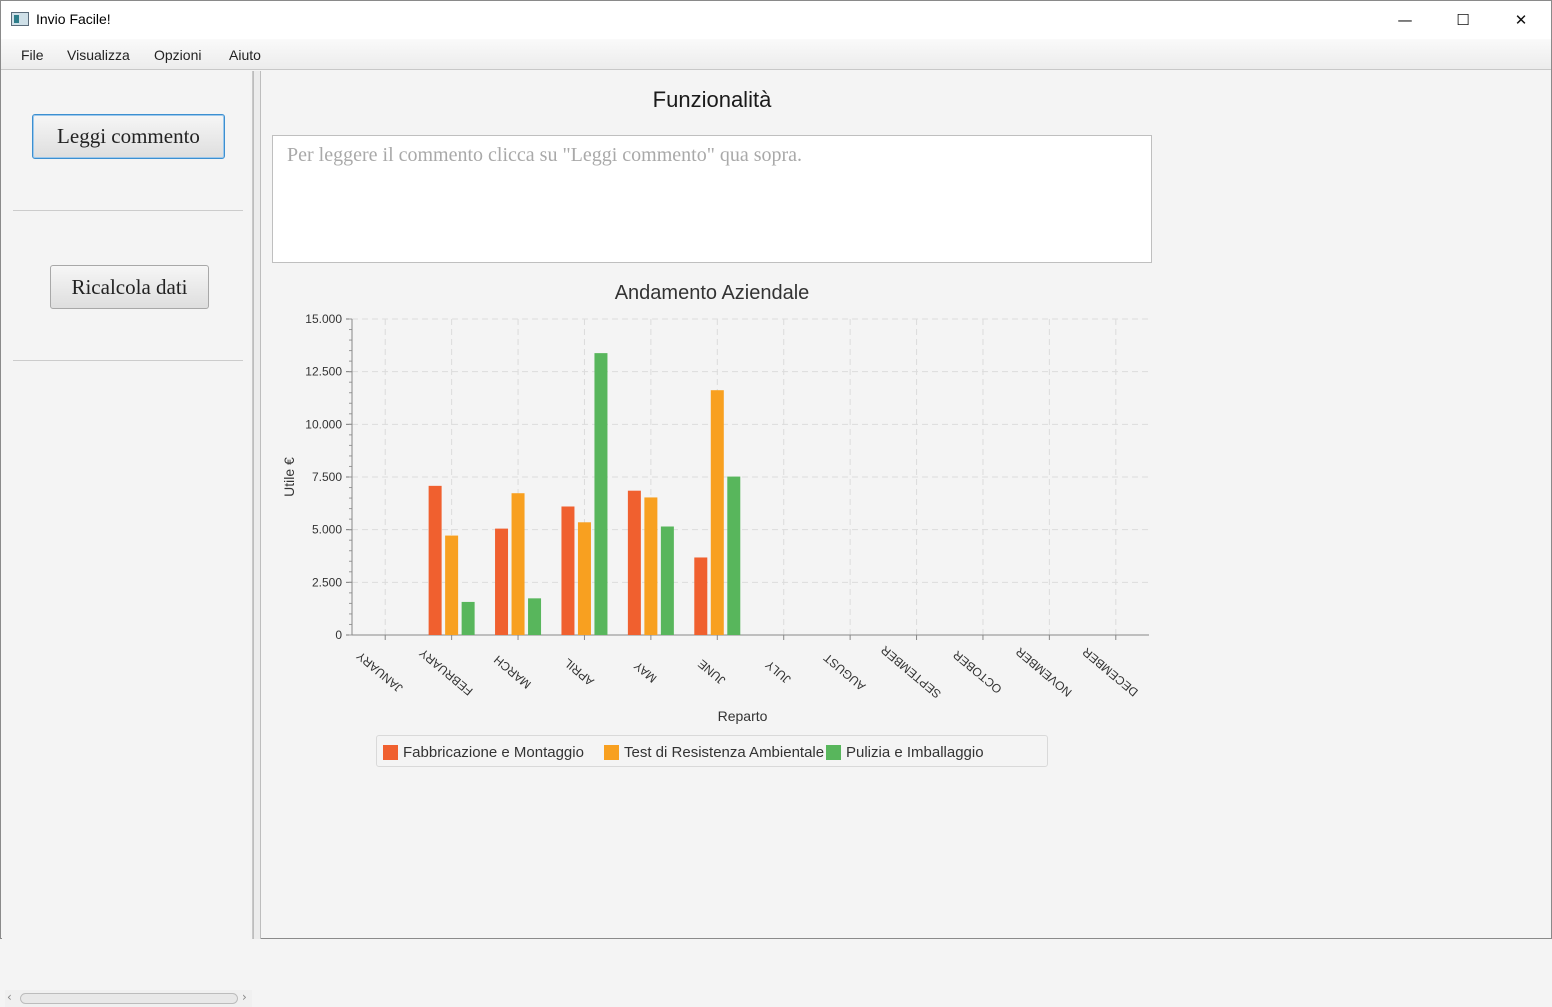 This screenshot has height=1007, width=1552. I want to click on window-title: Invio Facile!, so click(73, 19).